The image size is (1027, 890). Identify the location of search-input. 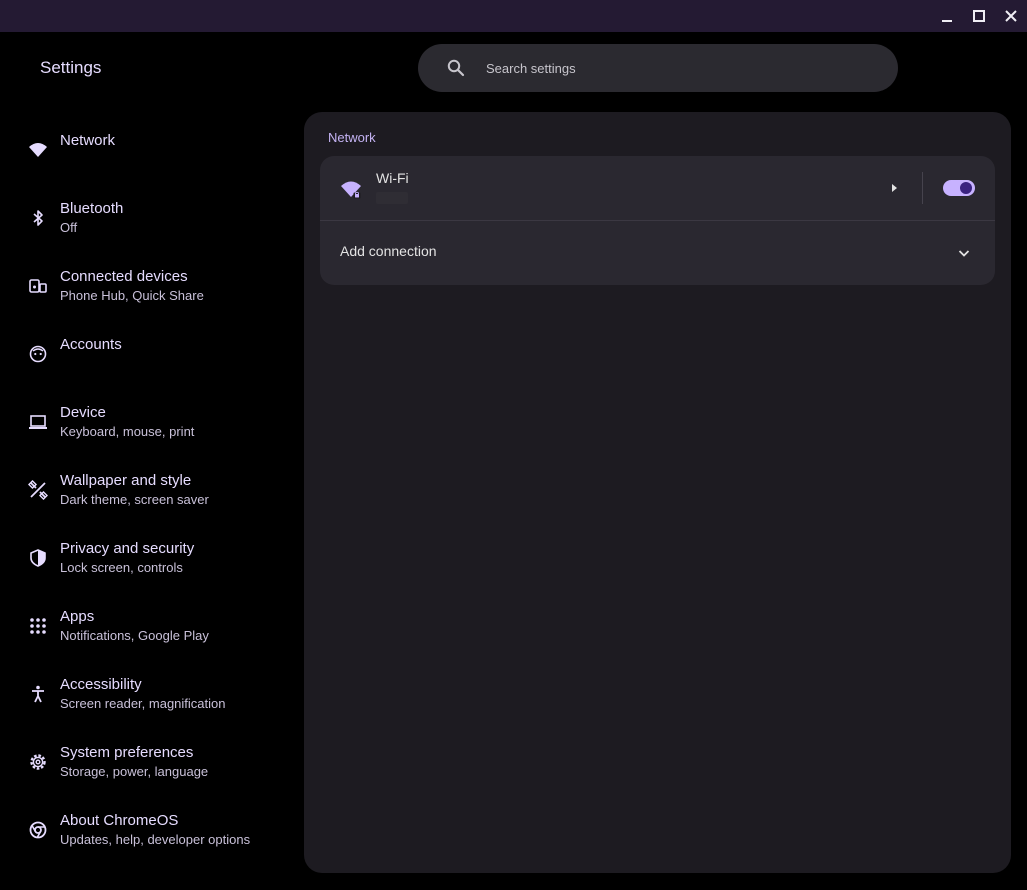
(676, 68).